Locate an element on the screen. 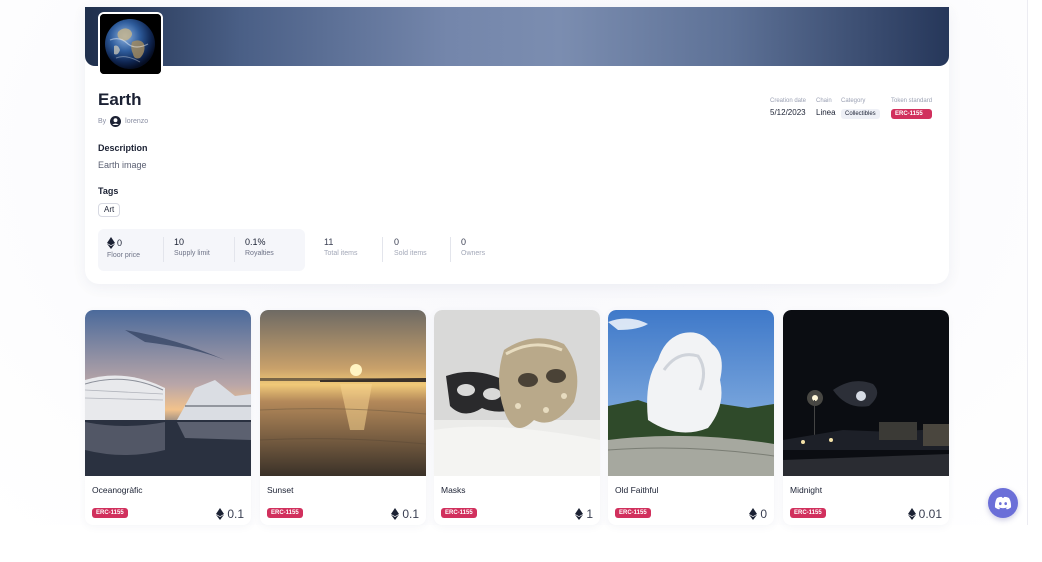 This screenshot has height=562, width=1042. stat-royalties: 0.1% Royalties is located at coordinates (259, 247).